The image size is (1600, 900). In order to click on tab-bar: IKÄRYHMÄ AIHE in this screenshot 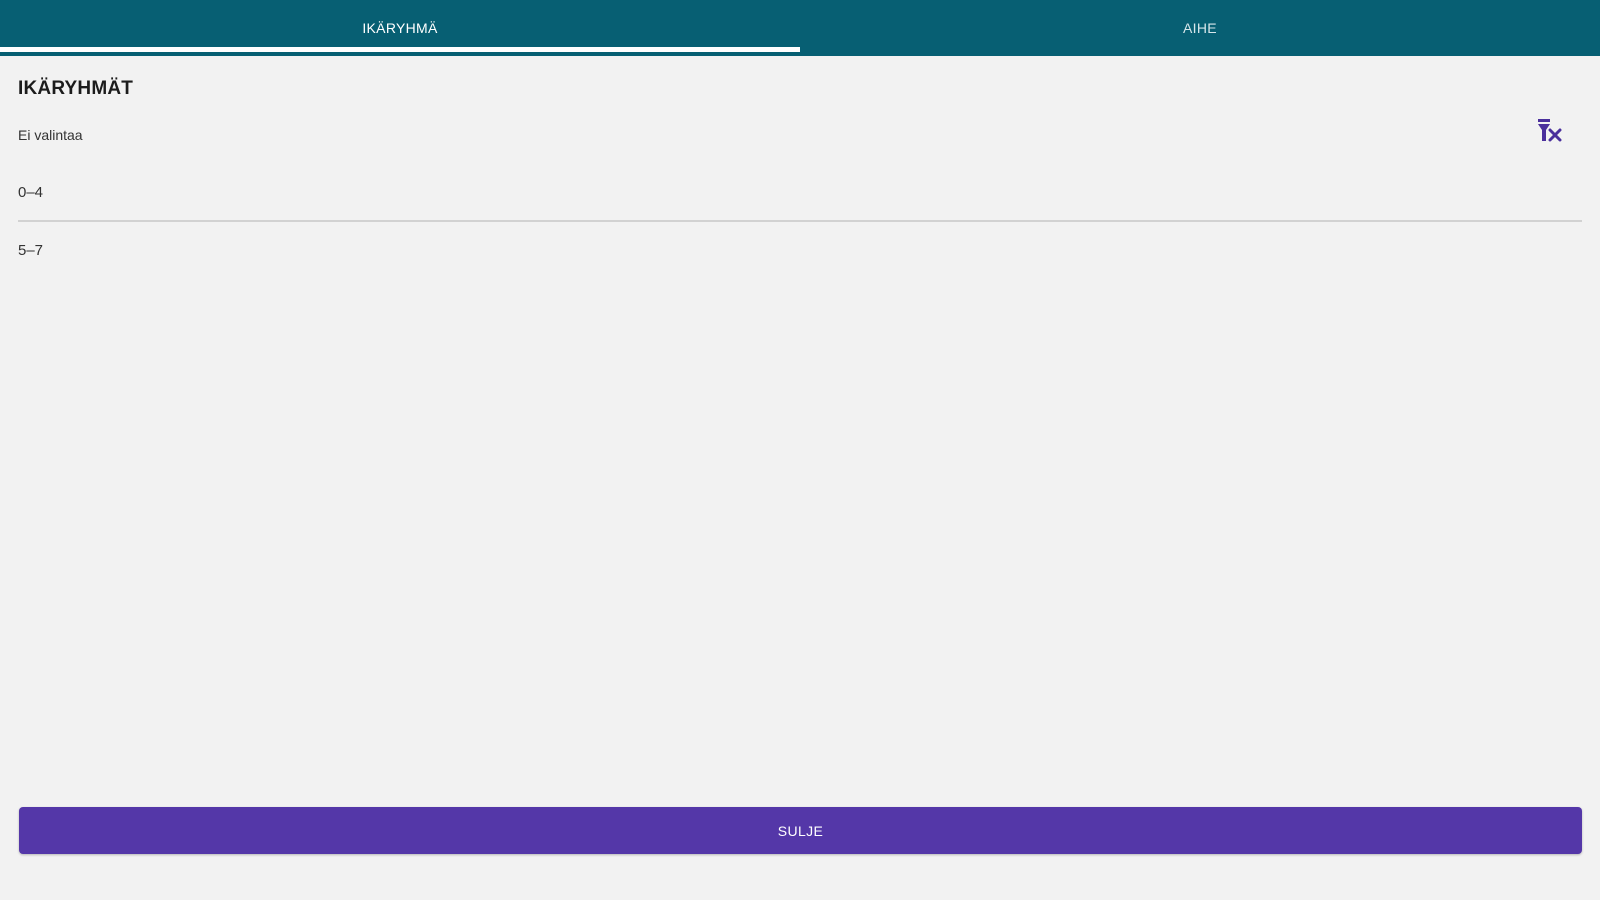, I will do `click(800, 28)`.